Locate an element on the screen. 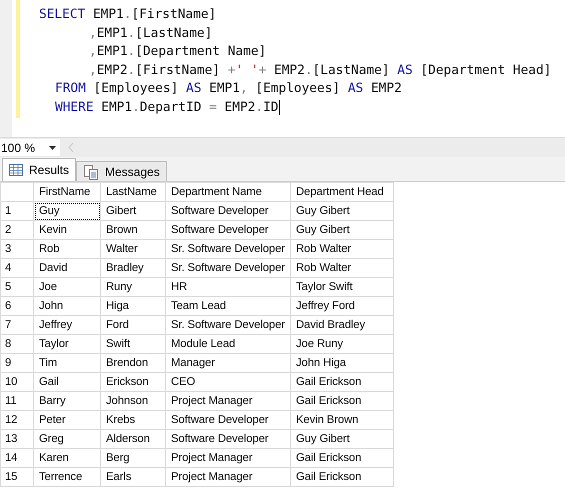 This screenshot has width=565, height=490. row-number: 13 is located at coordinates (17, 439).